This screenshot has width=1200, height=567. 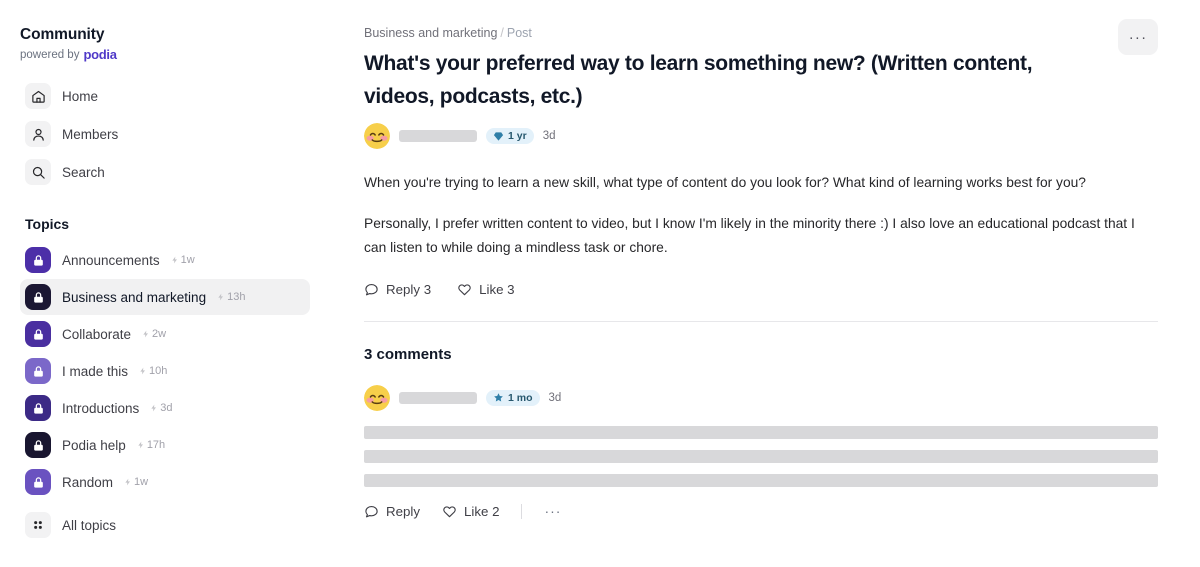 What do you see at coordinates (519, 33) in the screenshot?
I see `breadcrumb-current: Post` at bounding box center [519, 33].